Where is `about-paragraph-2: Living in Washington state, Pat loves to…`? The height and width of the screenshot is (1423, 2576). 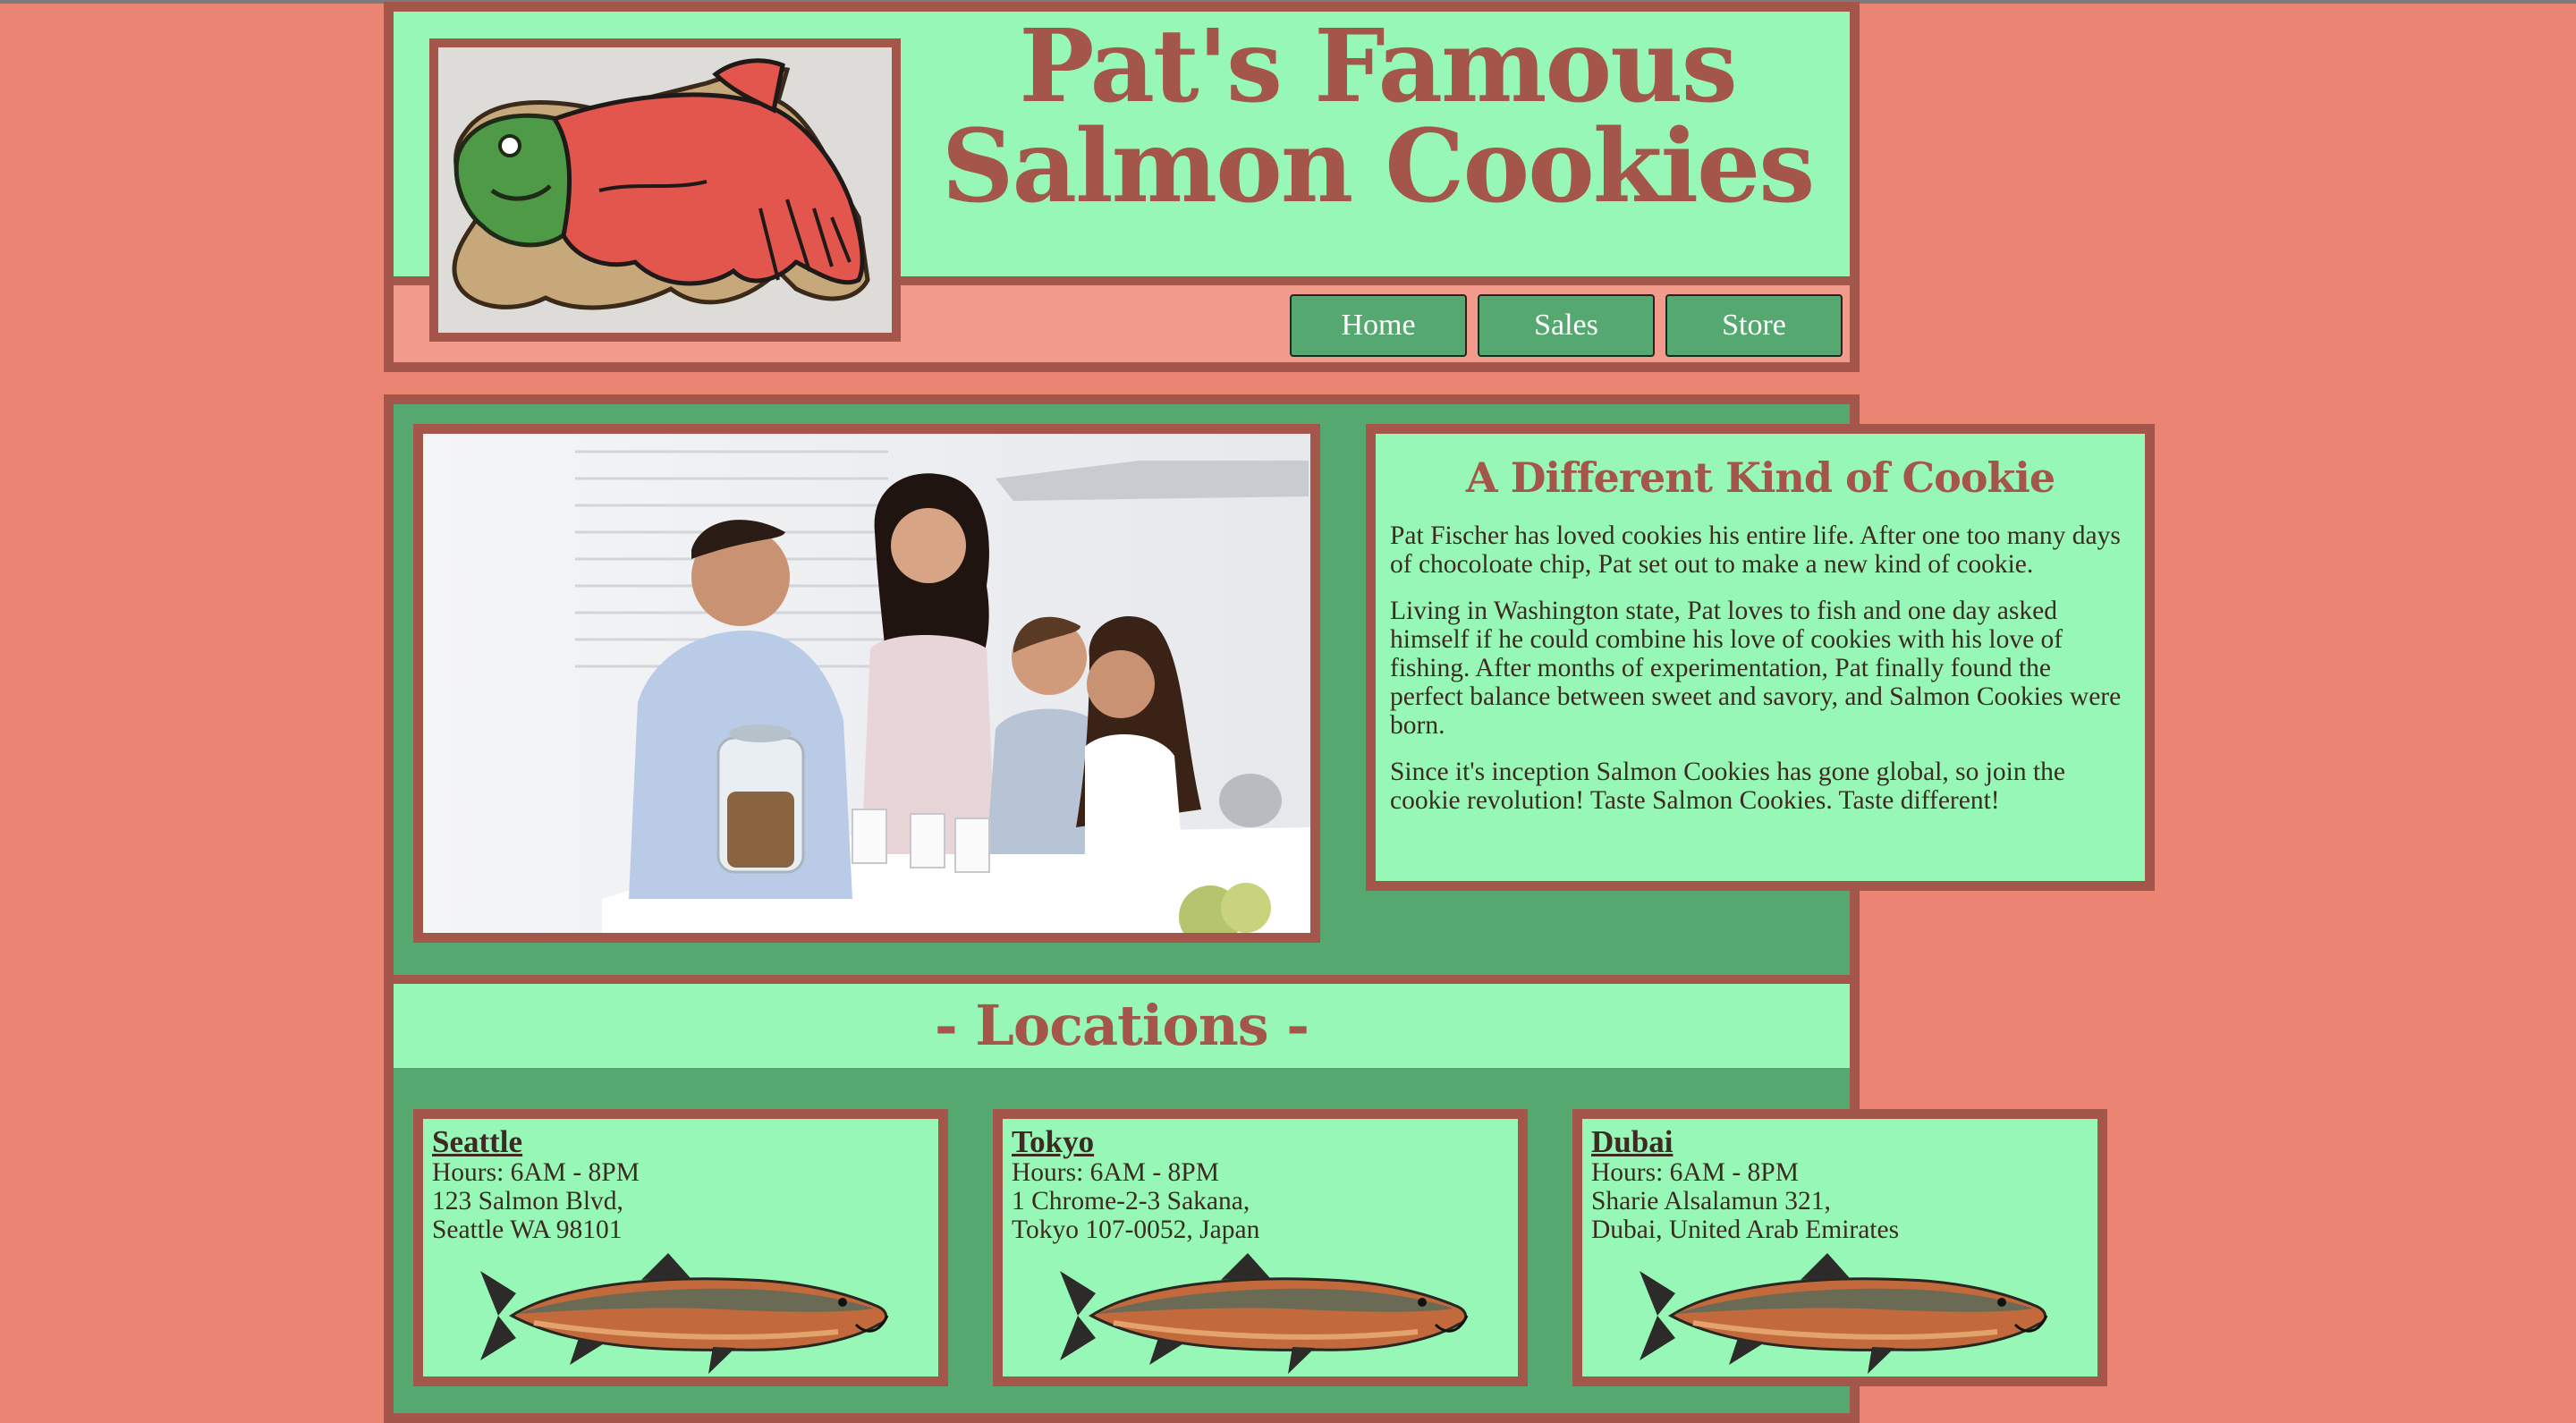
about-paragraph-2: Living in Washington state, Pat loves to… is located at coordinates (1756, 668).